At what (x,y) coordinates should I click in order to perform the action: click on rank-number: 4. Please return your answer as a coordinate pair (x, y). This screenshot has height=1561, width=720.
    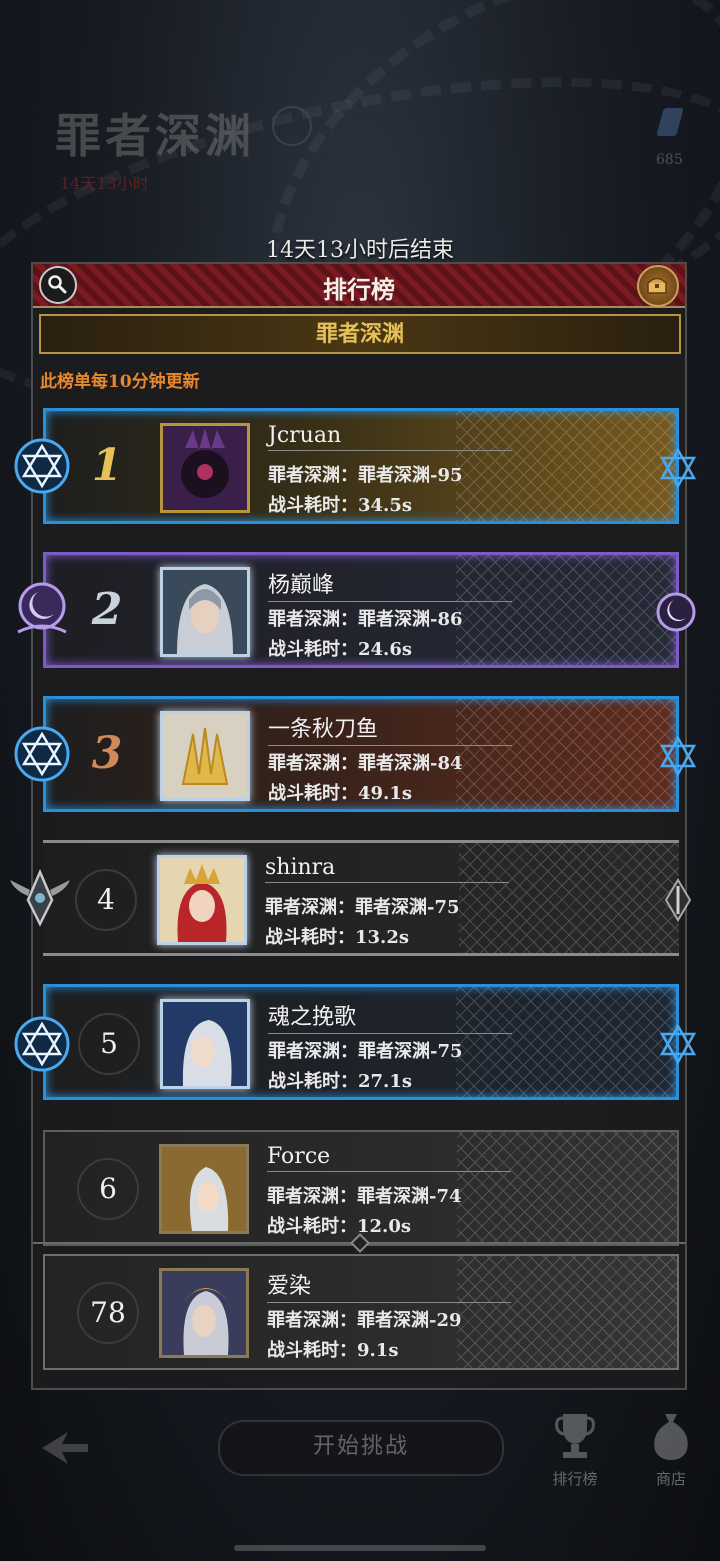
    Looking at the image, I should click on (106, 900).